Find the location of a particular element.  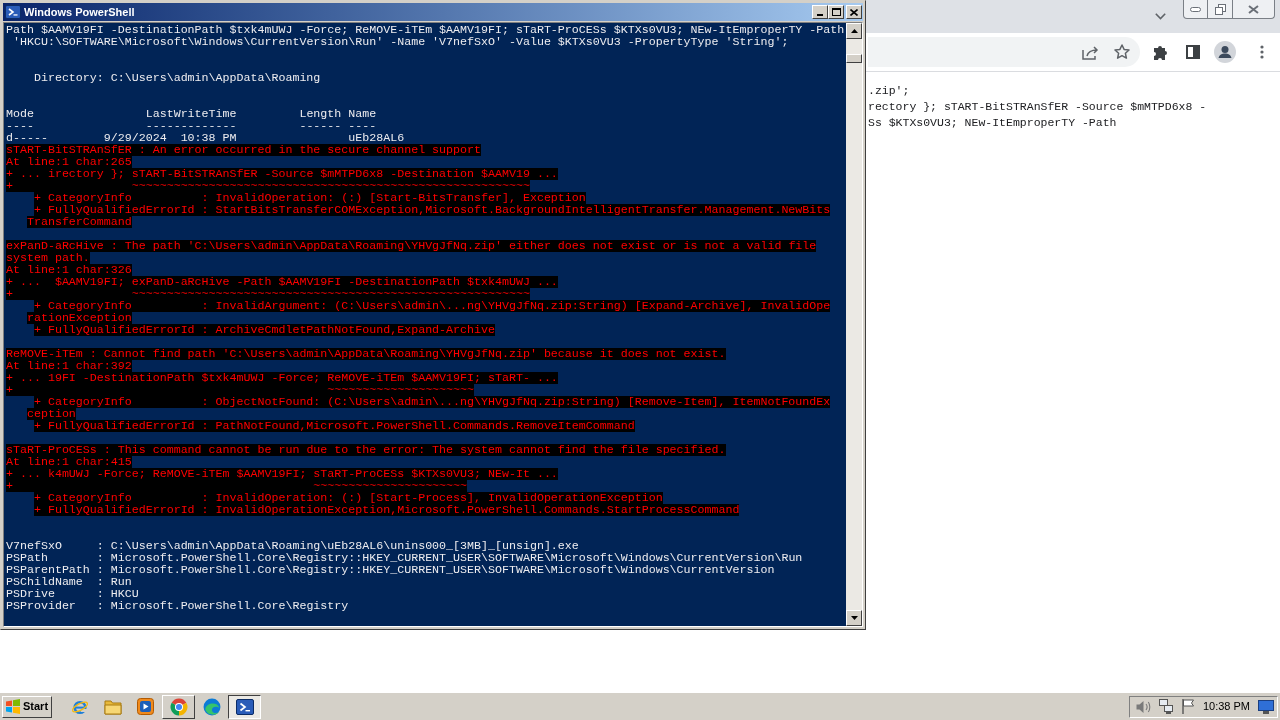

flag-icon is located at coordinates (1188, 706).